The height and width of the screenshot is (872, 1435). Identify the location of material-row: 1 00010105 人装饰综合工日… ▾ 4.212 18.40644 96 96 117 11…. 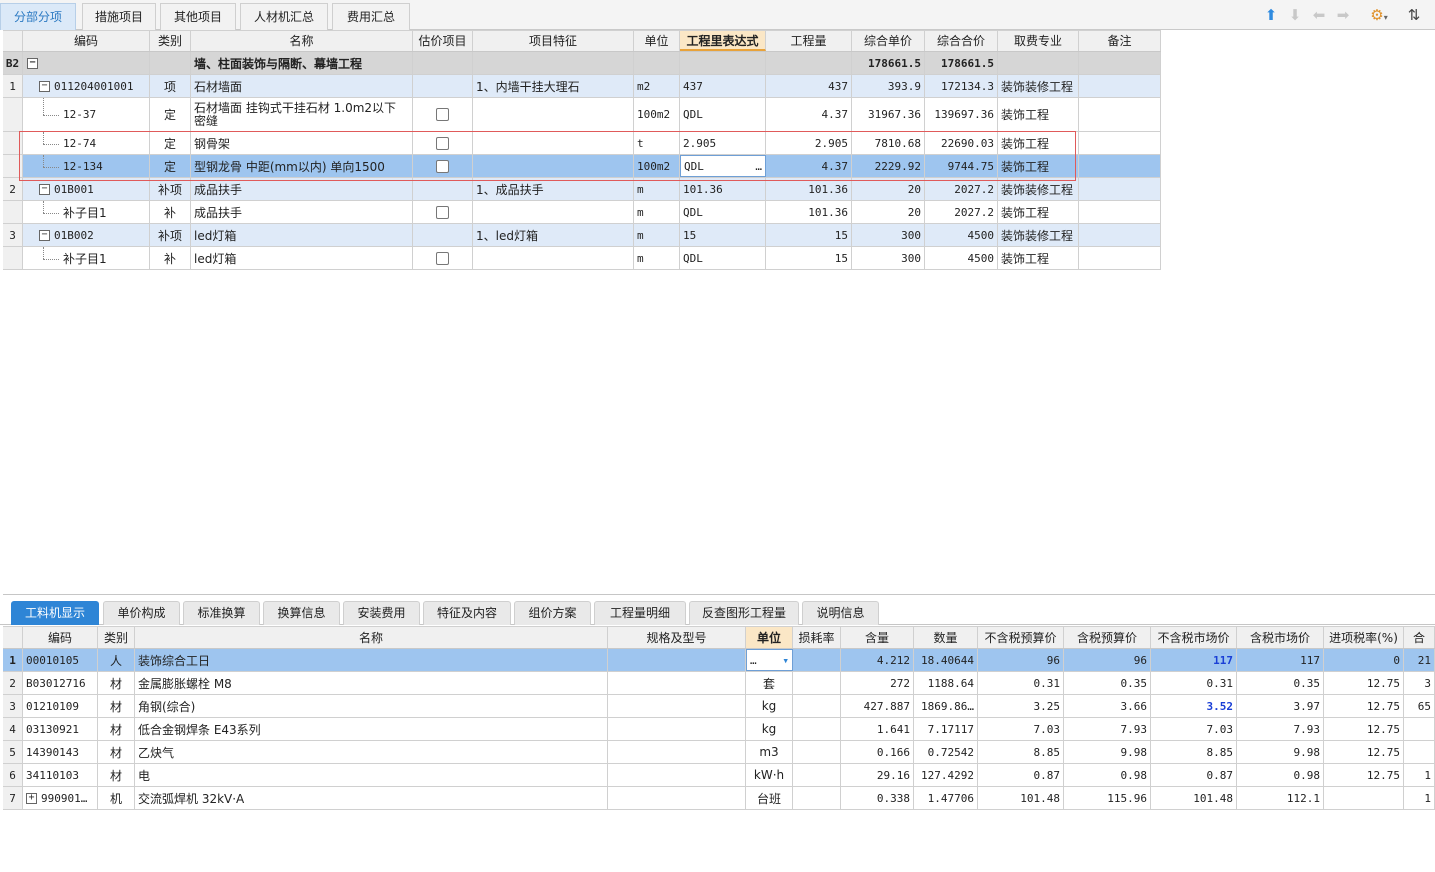
(719, 660).